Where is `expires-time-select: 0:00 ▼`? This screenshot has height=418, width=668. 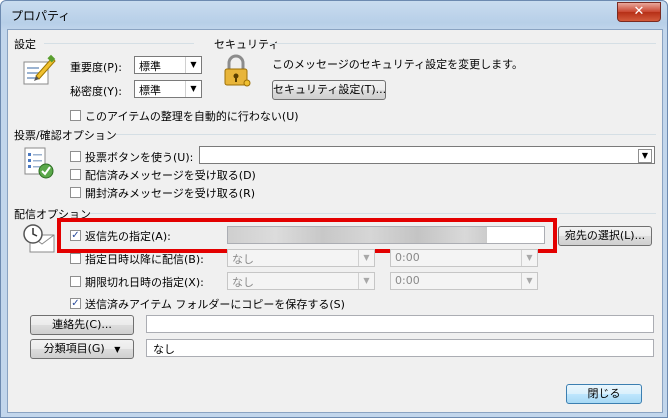 expires-time-select: 0:00 ▼ is located at coordinates (464, 281).